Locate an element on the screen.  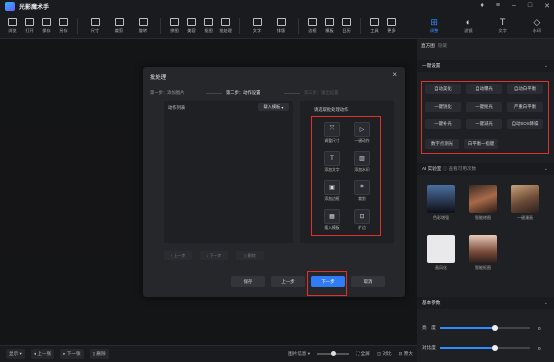
basic-params-title: 基本参数 is located at coordinates (431, 302).